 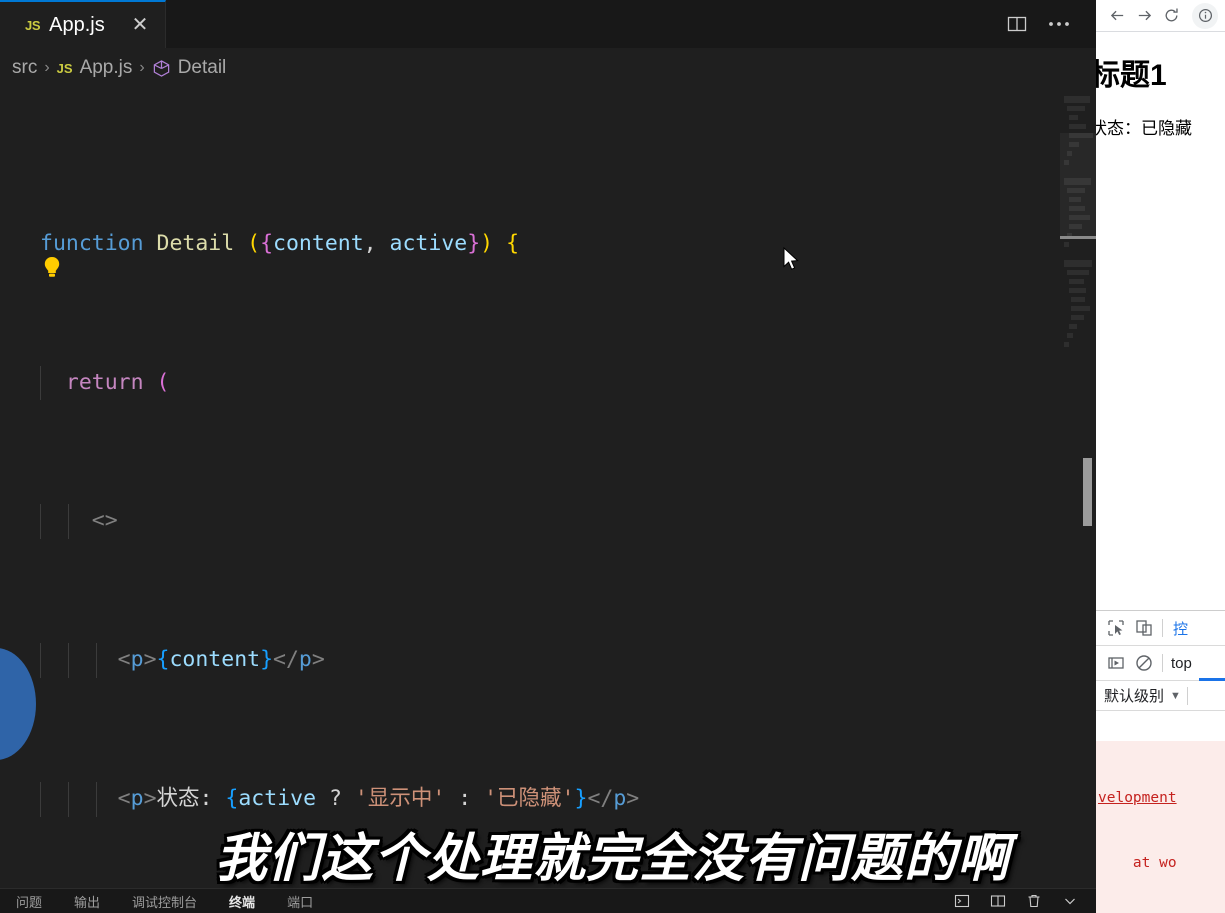 I want to click on devtools-toolbar-row: 控, so click(x=1160, y=628).